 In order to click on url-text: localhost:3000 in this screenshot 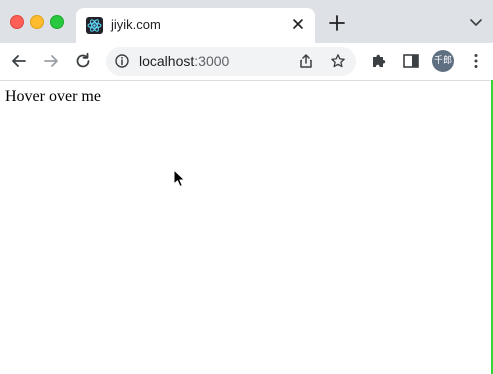, I will do `click(184, 61)`.